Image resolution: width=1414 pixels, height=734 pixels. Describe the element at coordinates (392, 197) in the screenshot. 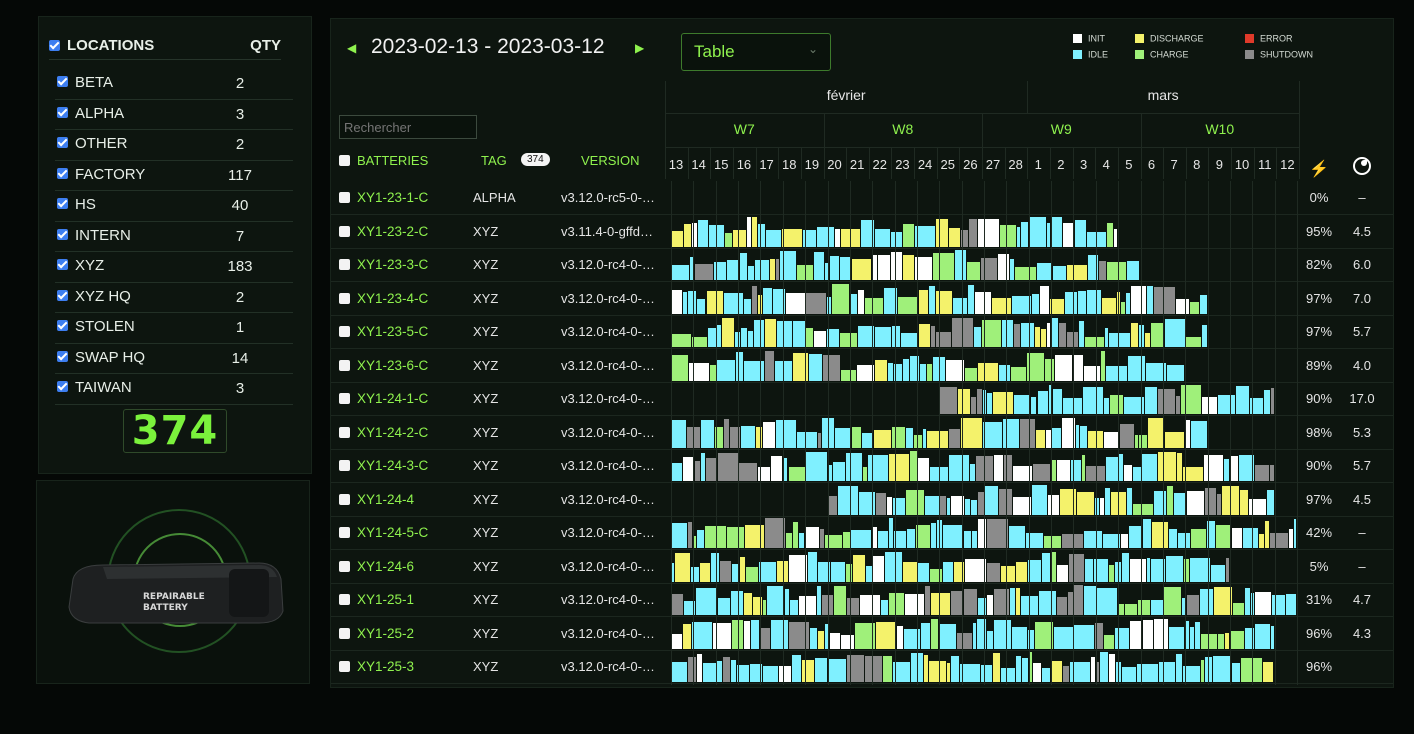

I see `battery-name-link: XY1-23-1-C` at that location.